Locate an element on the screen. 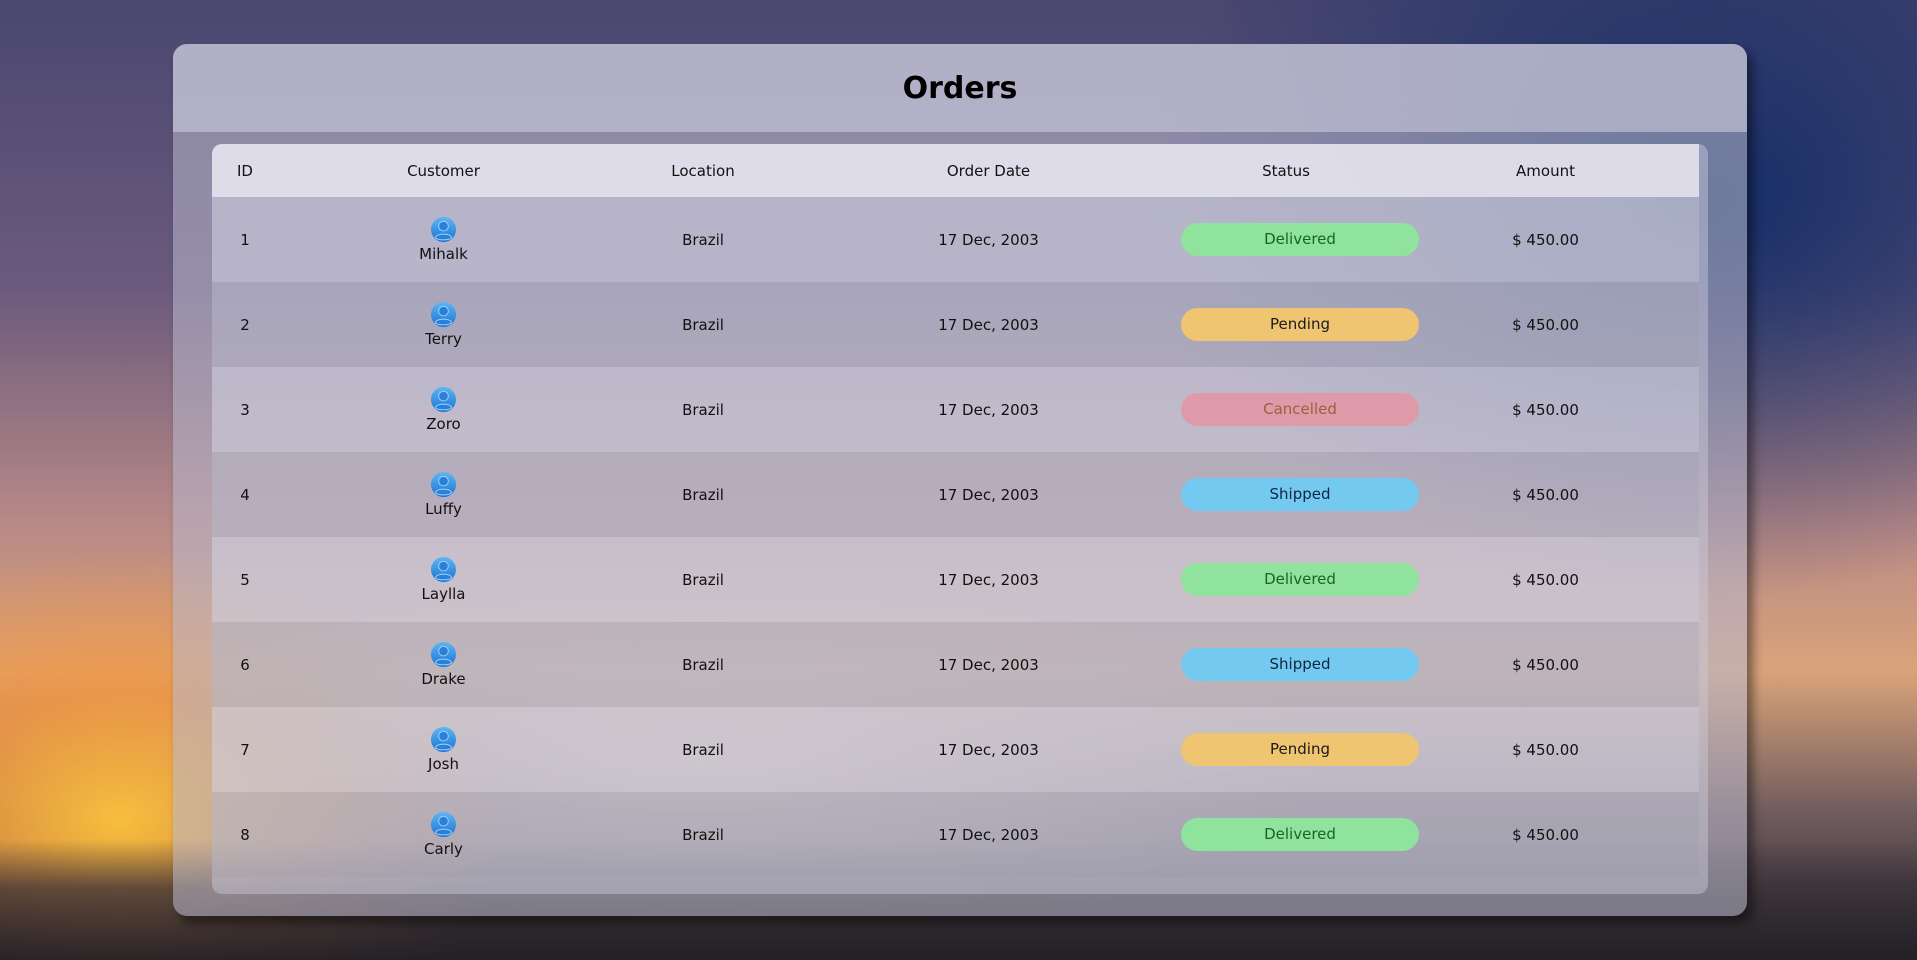 This screenshot has height=960, width=1917. customer: Drake is located at coordinates (443, 664).